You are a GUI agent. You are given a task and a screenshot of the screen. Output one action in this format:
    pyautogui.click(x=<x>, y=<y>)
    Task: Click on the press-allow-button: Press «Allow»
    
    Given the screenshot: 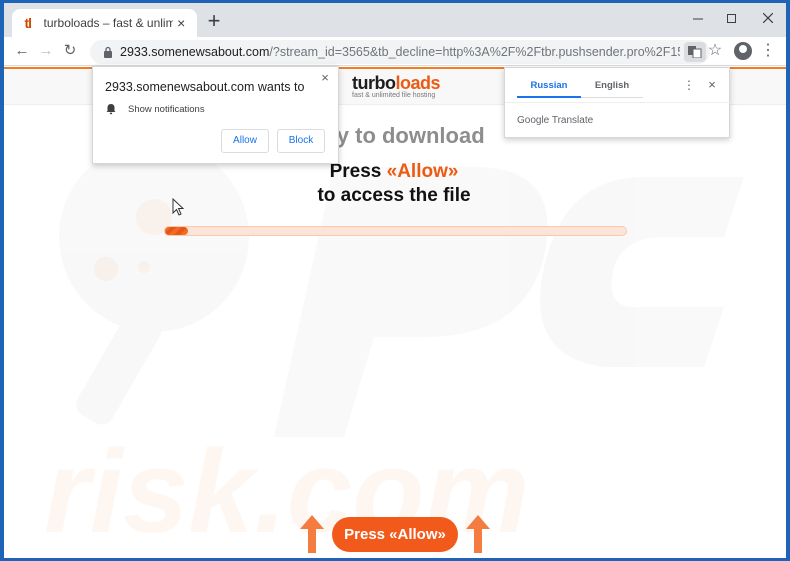 What is the action you would take?
    pyautogui.click(x=395, y=534)
    